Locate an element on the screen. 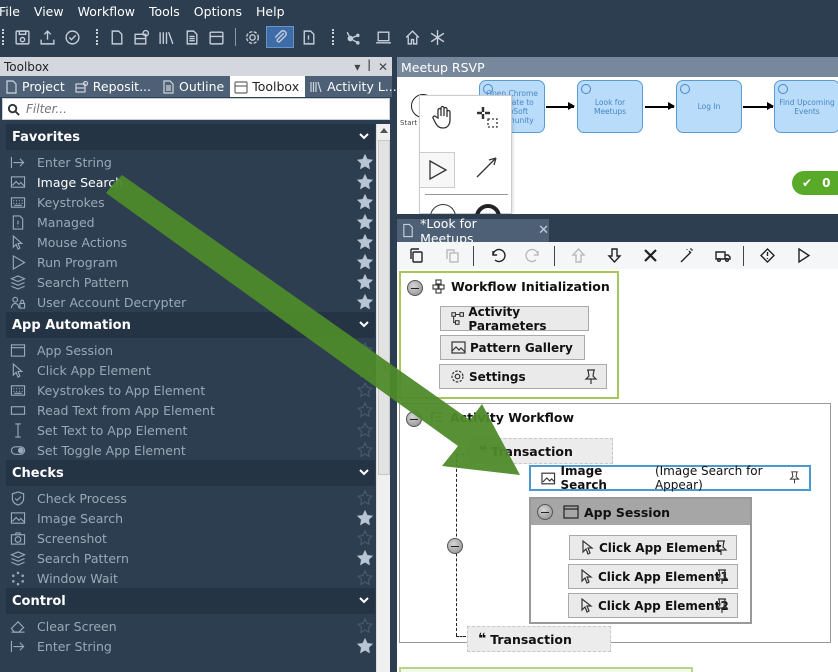 The height and width of the screenshot is (672, 838). process-node: Look for Meetups is located at coordinates (610, 106).